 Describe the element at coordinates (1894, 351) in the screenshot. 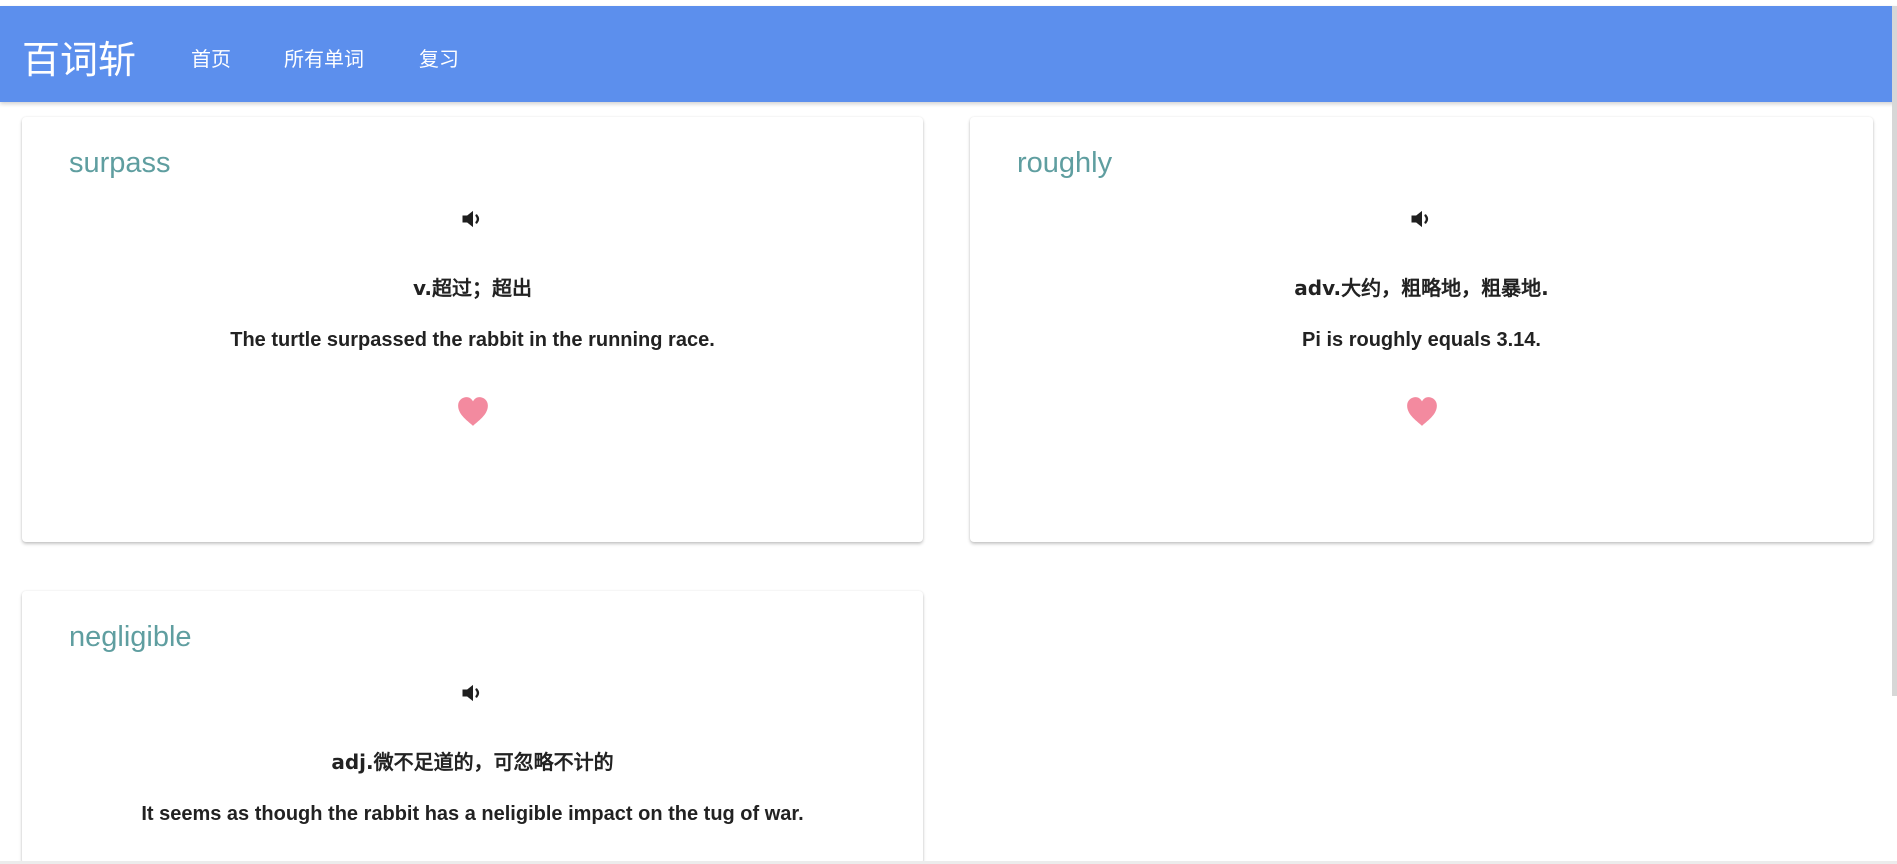

I see `scrollbar` at that location.